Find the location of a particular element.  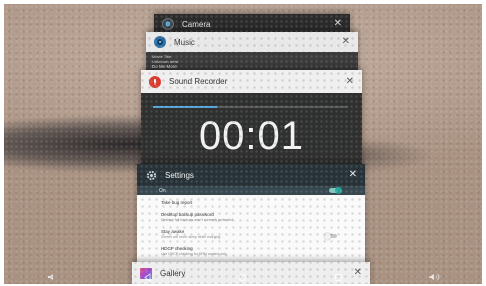

settings-title: Settings is located at coordinates (179, 175).